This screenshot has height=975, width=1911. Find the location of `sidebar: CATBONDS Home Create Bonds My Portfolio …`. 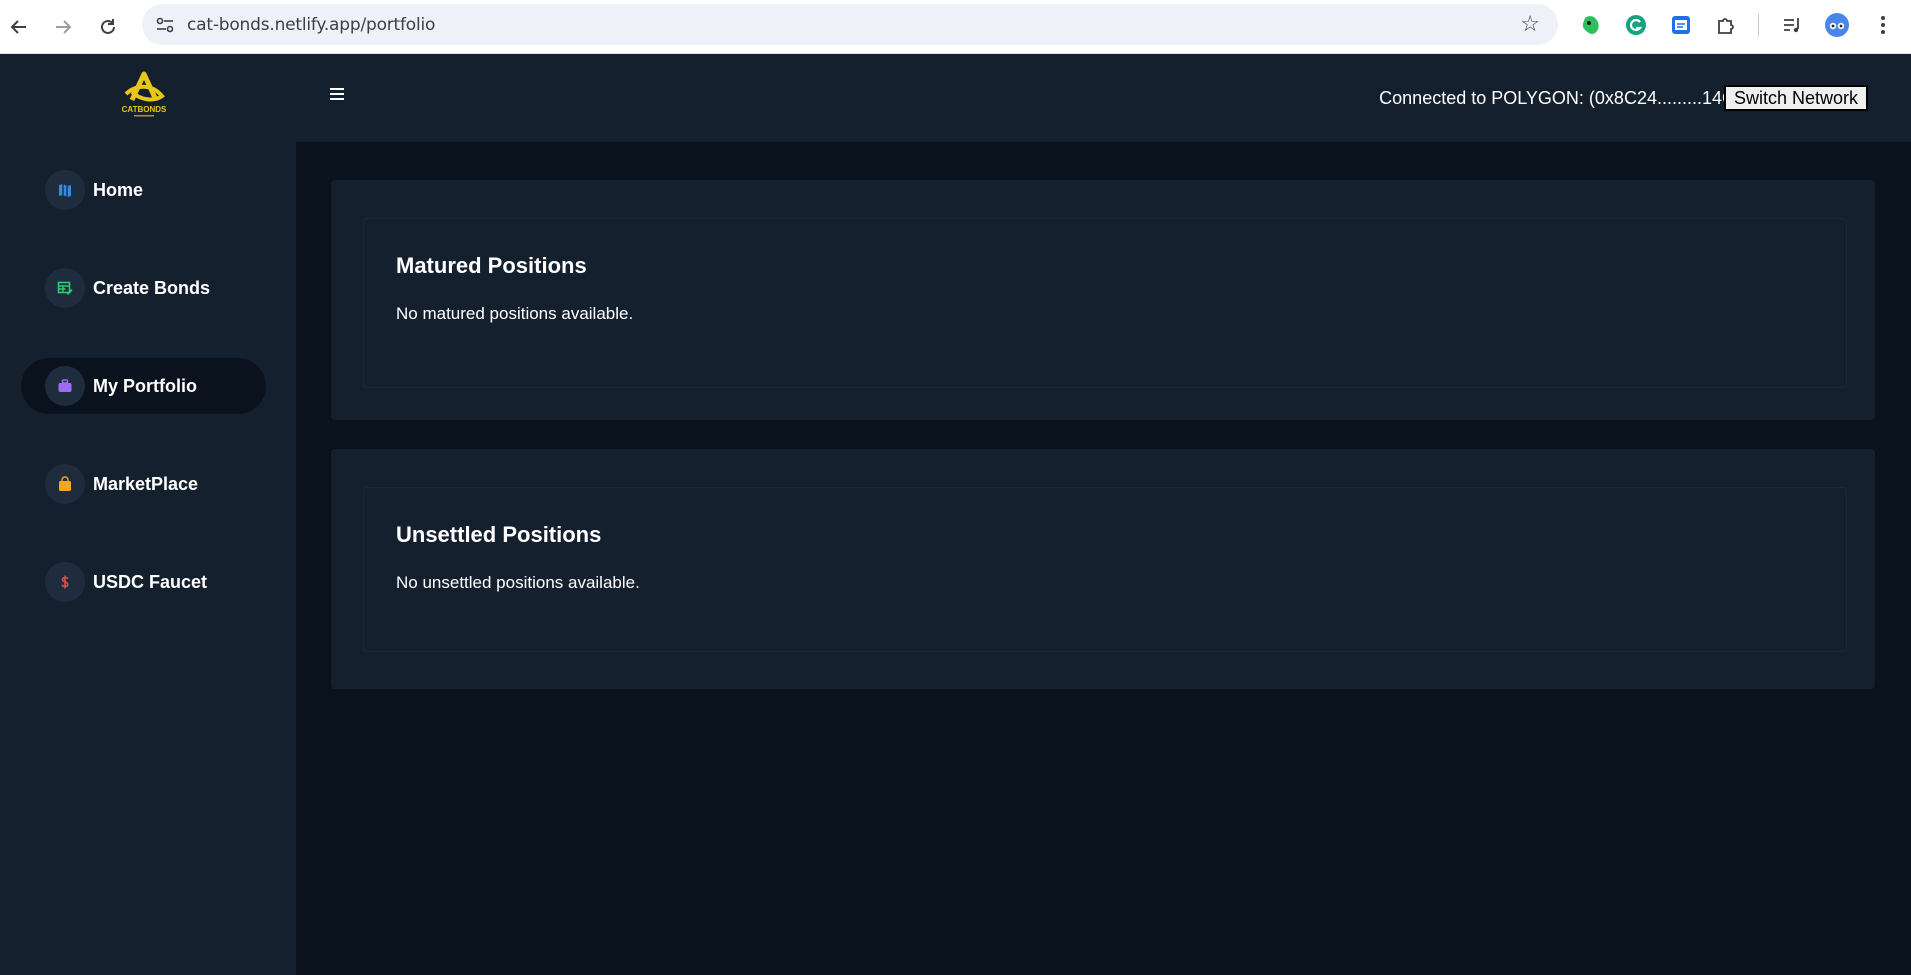

sidebar: CATBONDS Home Create Bonds My Portfolio … is located at coordinates (148, 514).